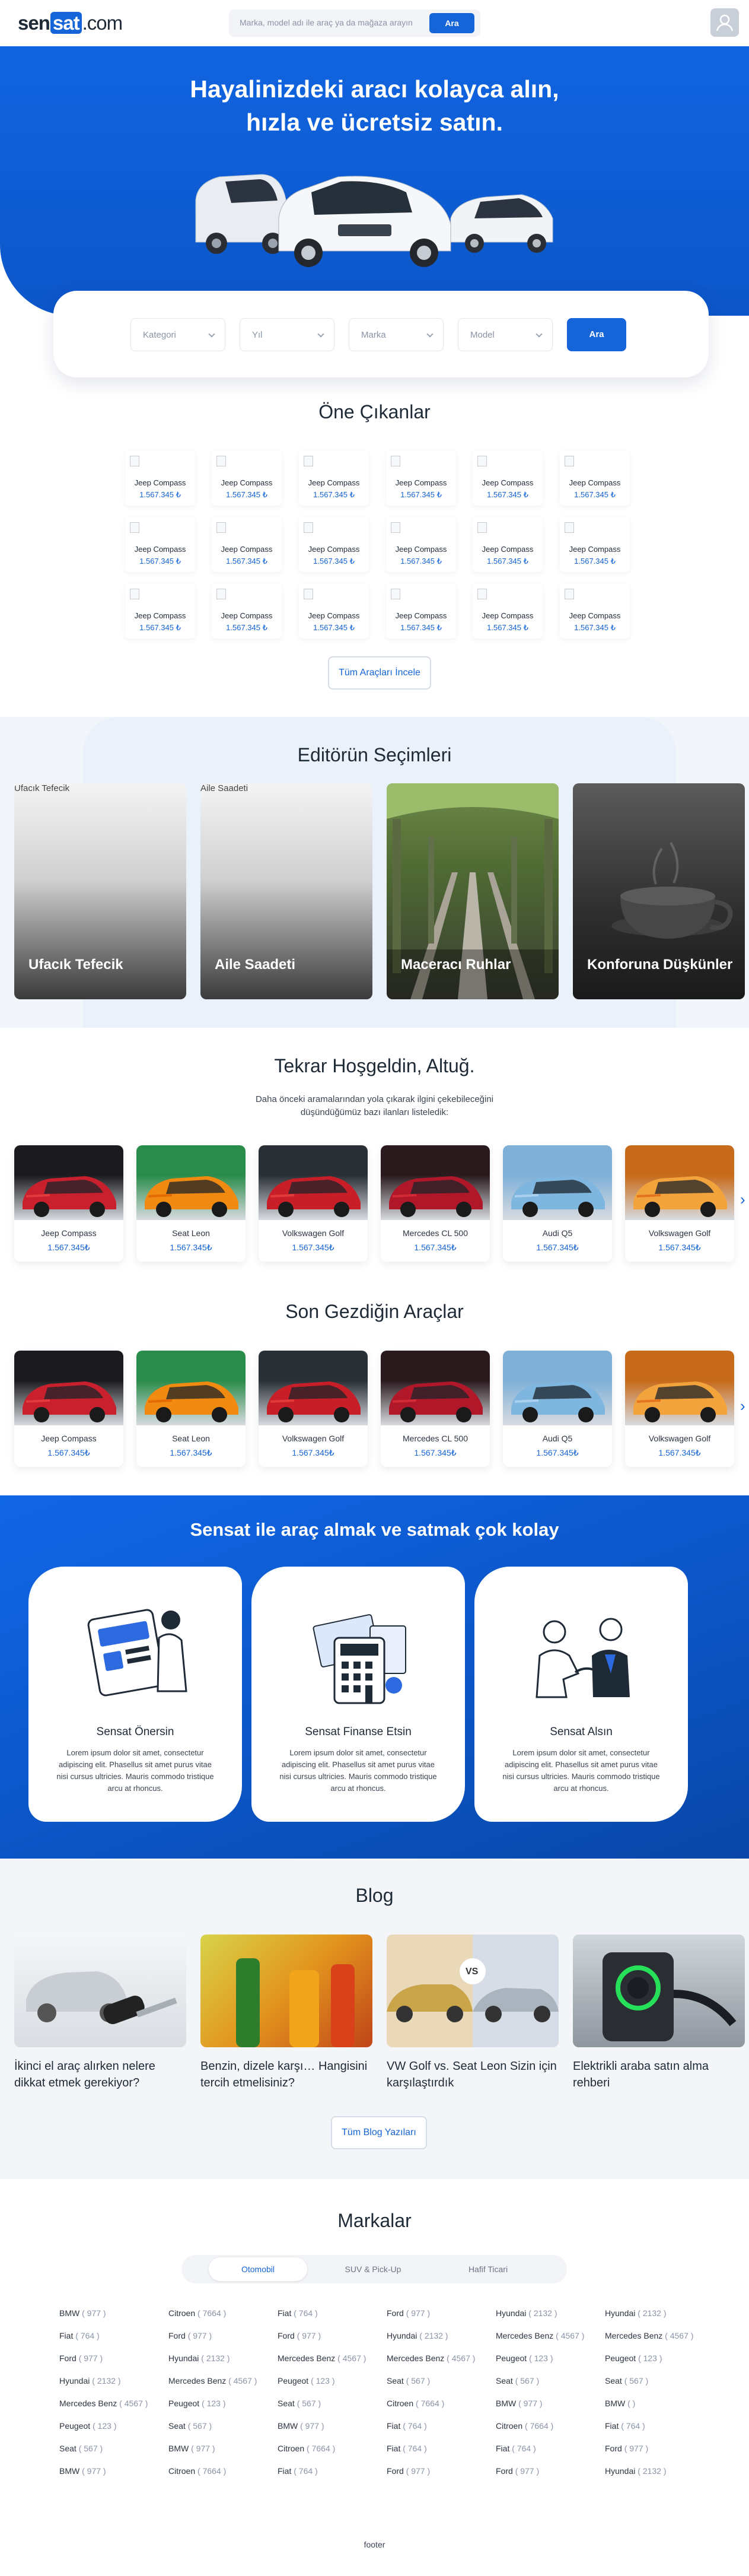 Image resolution: width=749 pixels, height=2576 pixels. I want to click on search-button: Ara, so click(452, 23).